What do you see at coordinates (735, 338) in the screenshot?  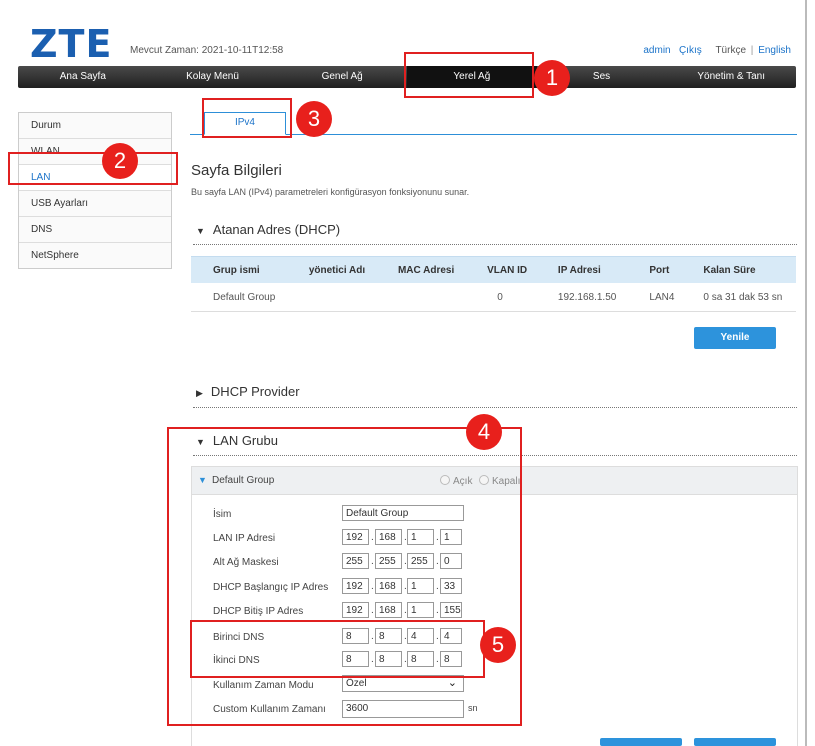 I see `refresh-button: Yenile` at bounding box center [735, 338].